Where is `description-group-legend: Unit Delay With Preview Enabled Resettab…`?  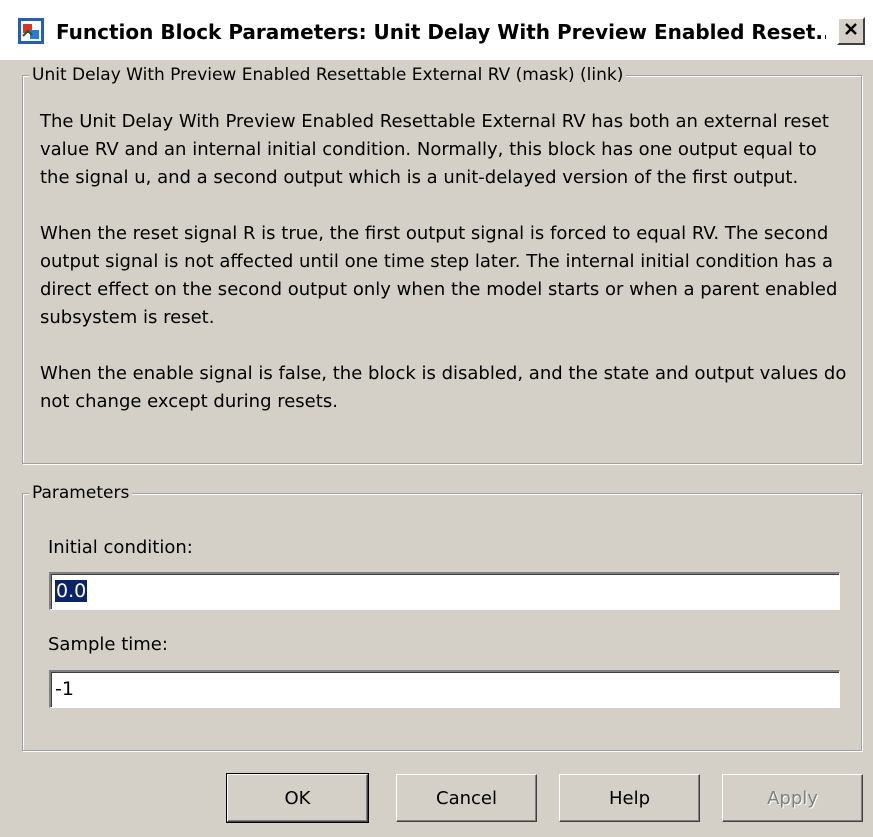
description-group-legend: Unit Delay With Preview Enabled Resettab… is located at coordinates (328, 75).